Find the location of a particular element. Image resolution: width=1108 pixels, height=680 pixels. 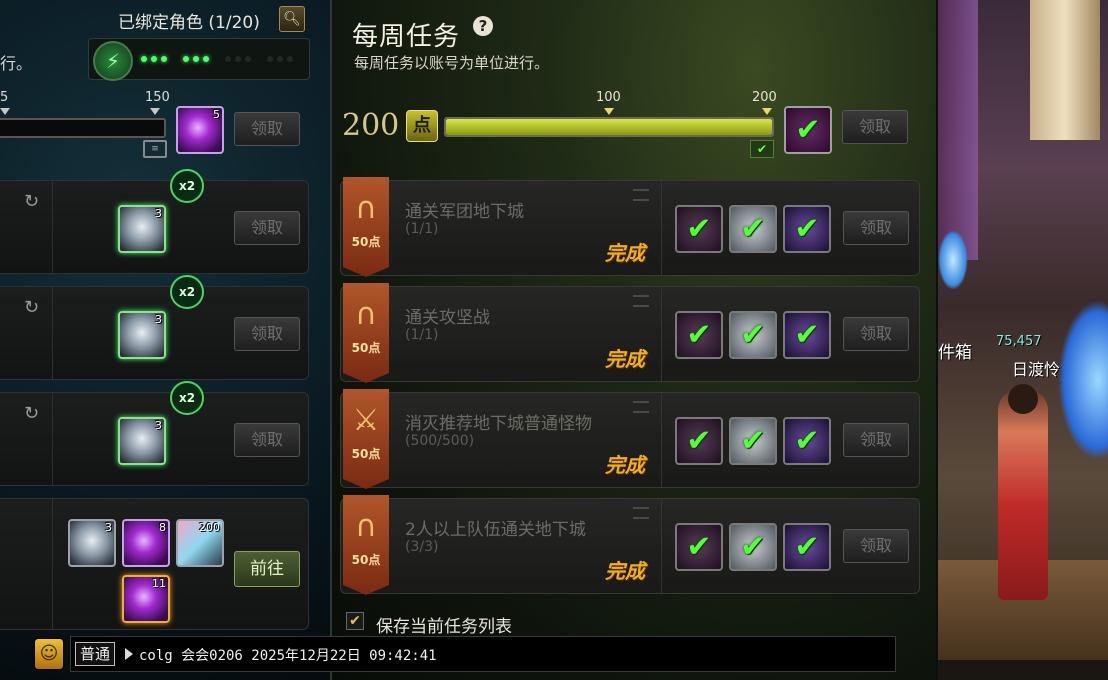

help-icon: ? is located at coordinates (483, 26).